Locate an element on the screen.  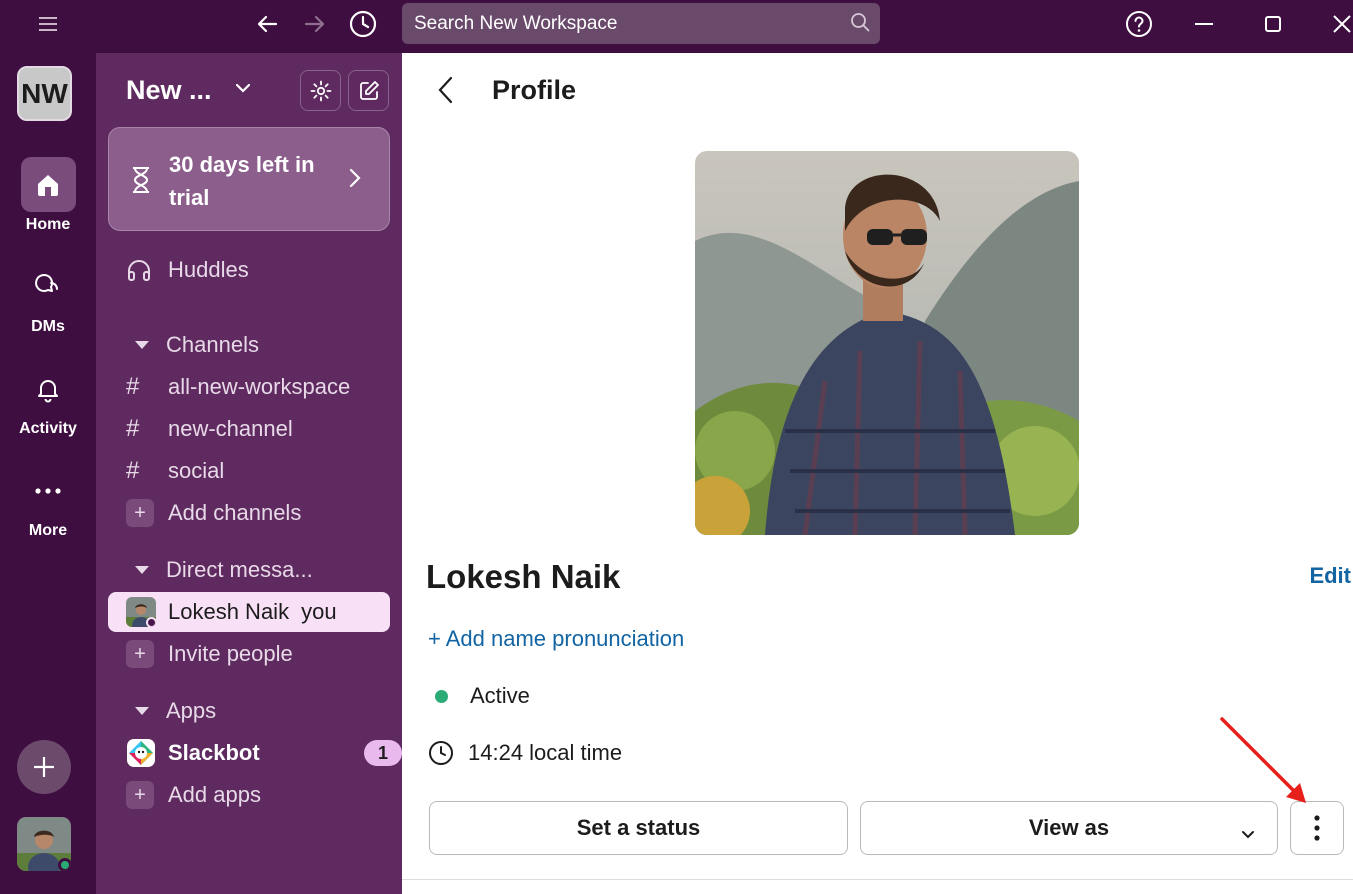
help-icon is located at coordinates (1139, 24).